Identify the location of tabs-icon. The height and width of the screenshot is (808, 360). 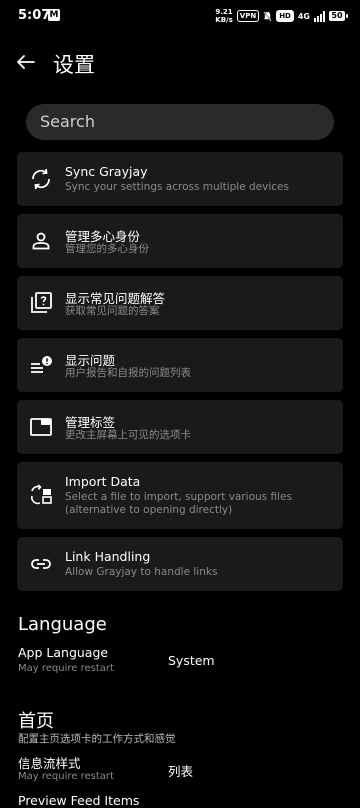
(41, 427).